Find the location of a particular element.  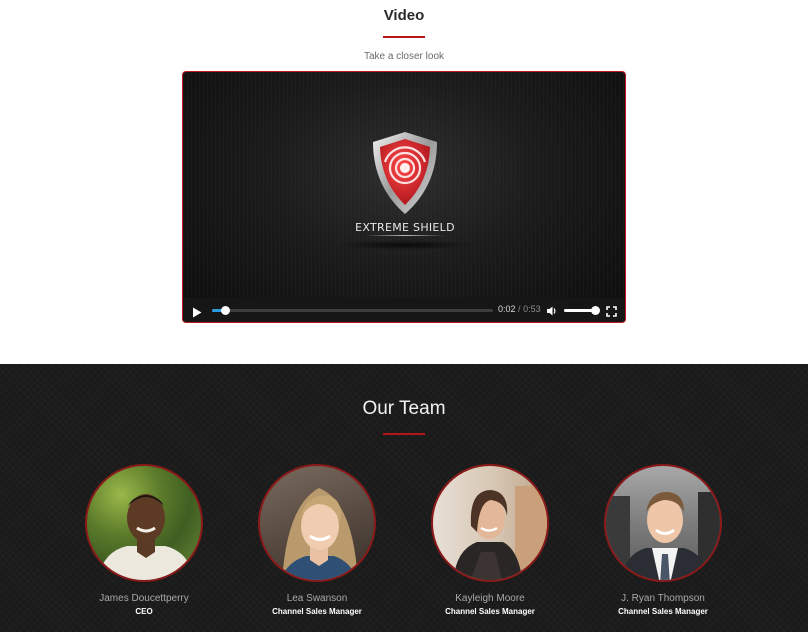

member-name: James Doucettperry is located at coordinates (144, 598).